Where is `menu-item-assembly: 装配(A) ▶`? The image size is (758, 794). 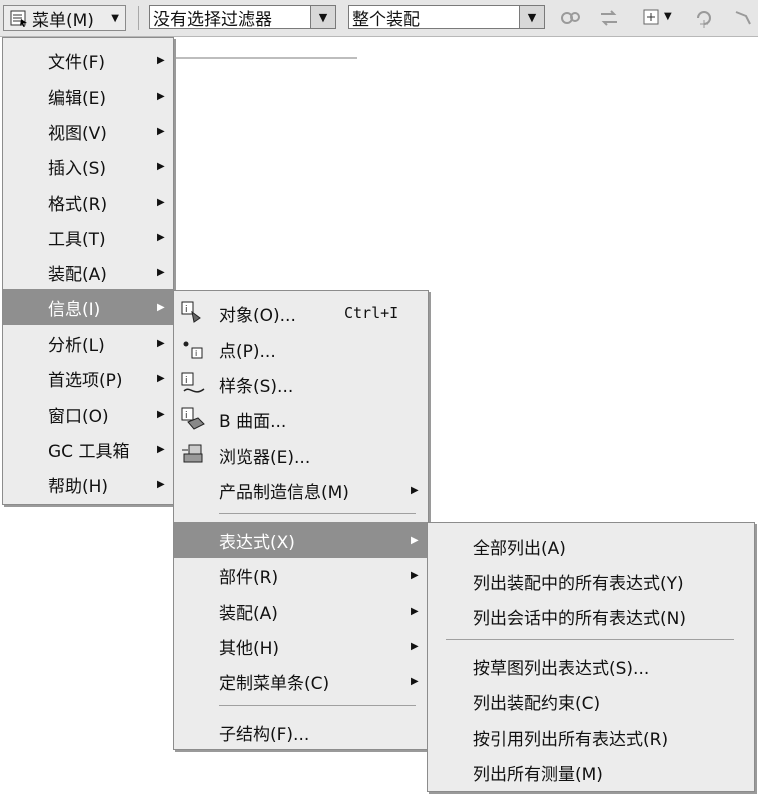
menu-item-assembly: 装配(A) ▶ is located at coordinates (88, 272).